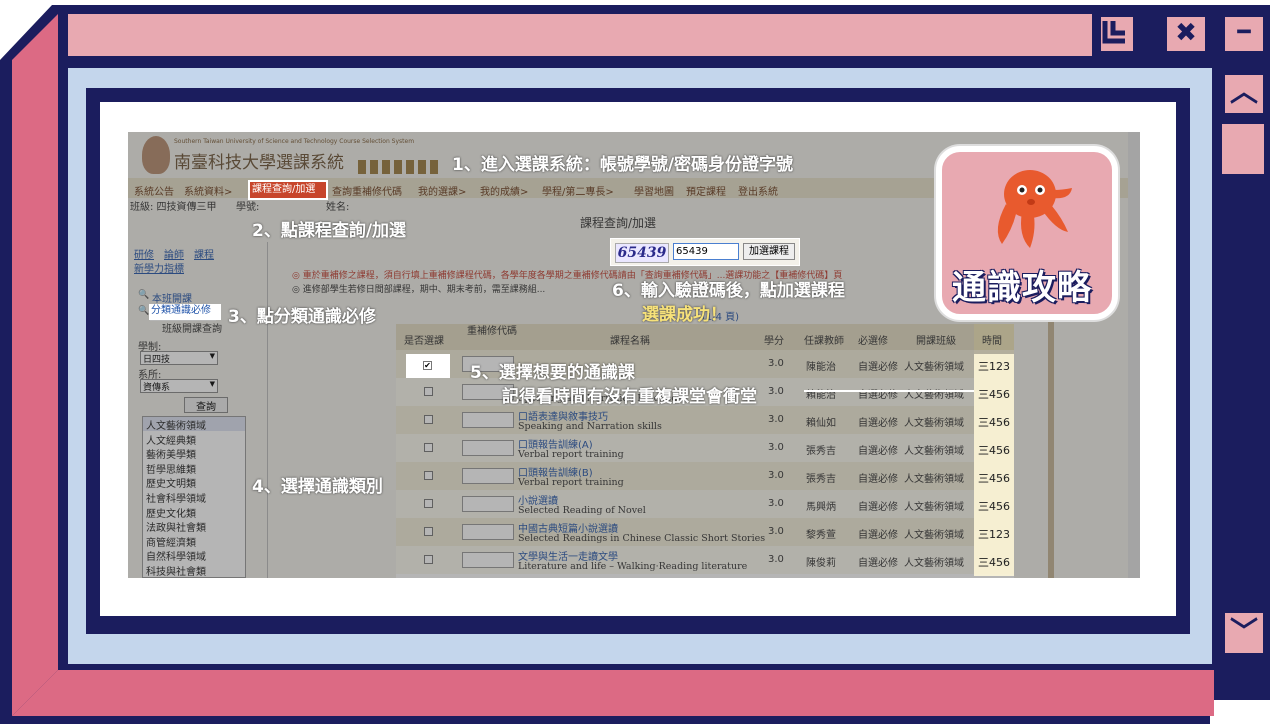  Describe the element at coordinates (578, 190) in the screenshot. I see `nav-program: 學程/第二專長>` at that location.